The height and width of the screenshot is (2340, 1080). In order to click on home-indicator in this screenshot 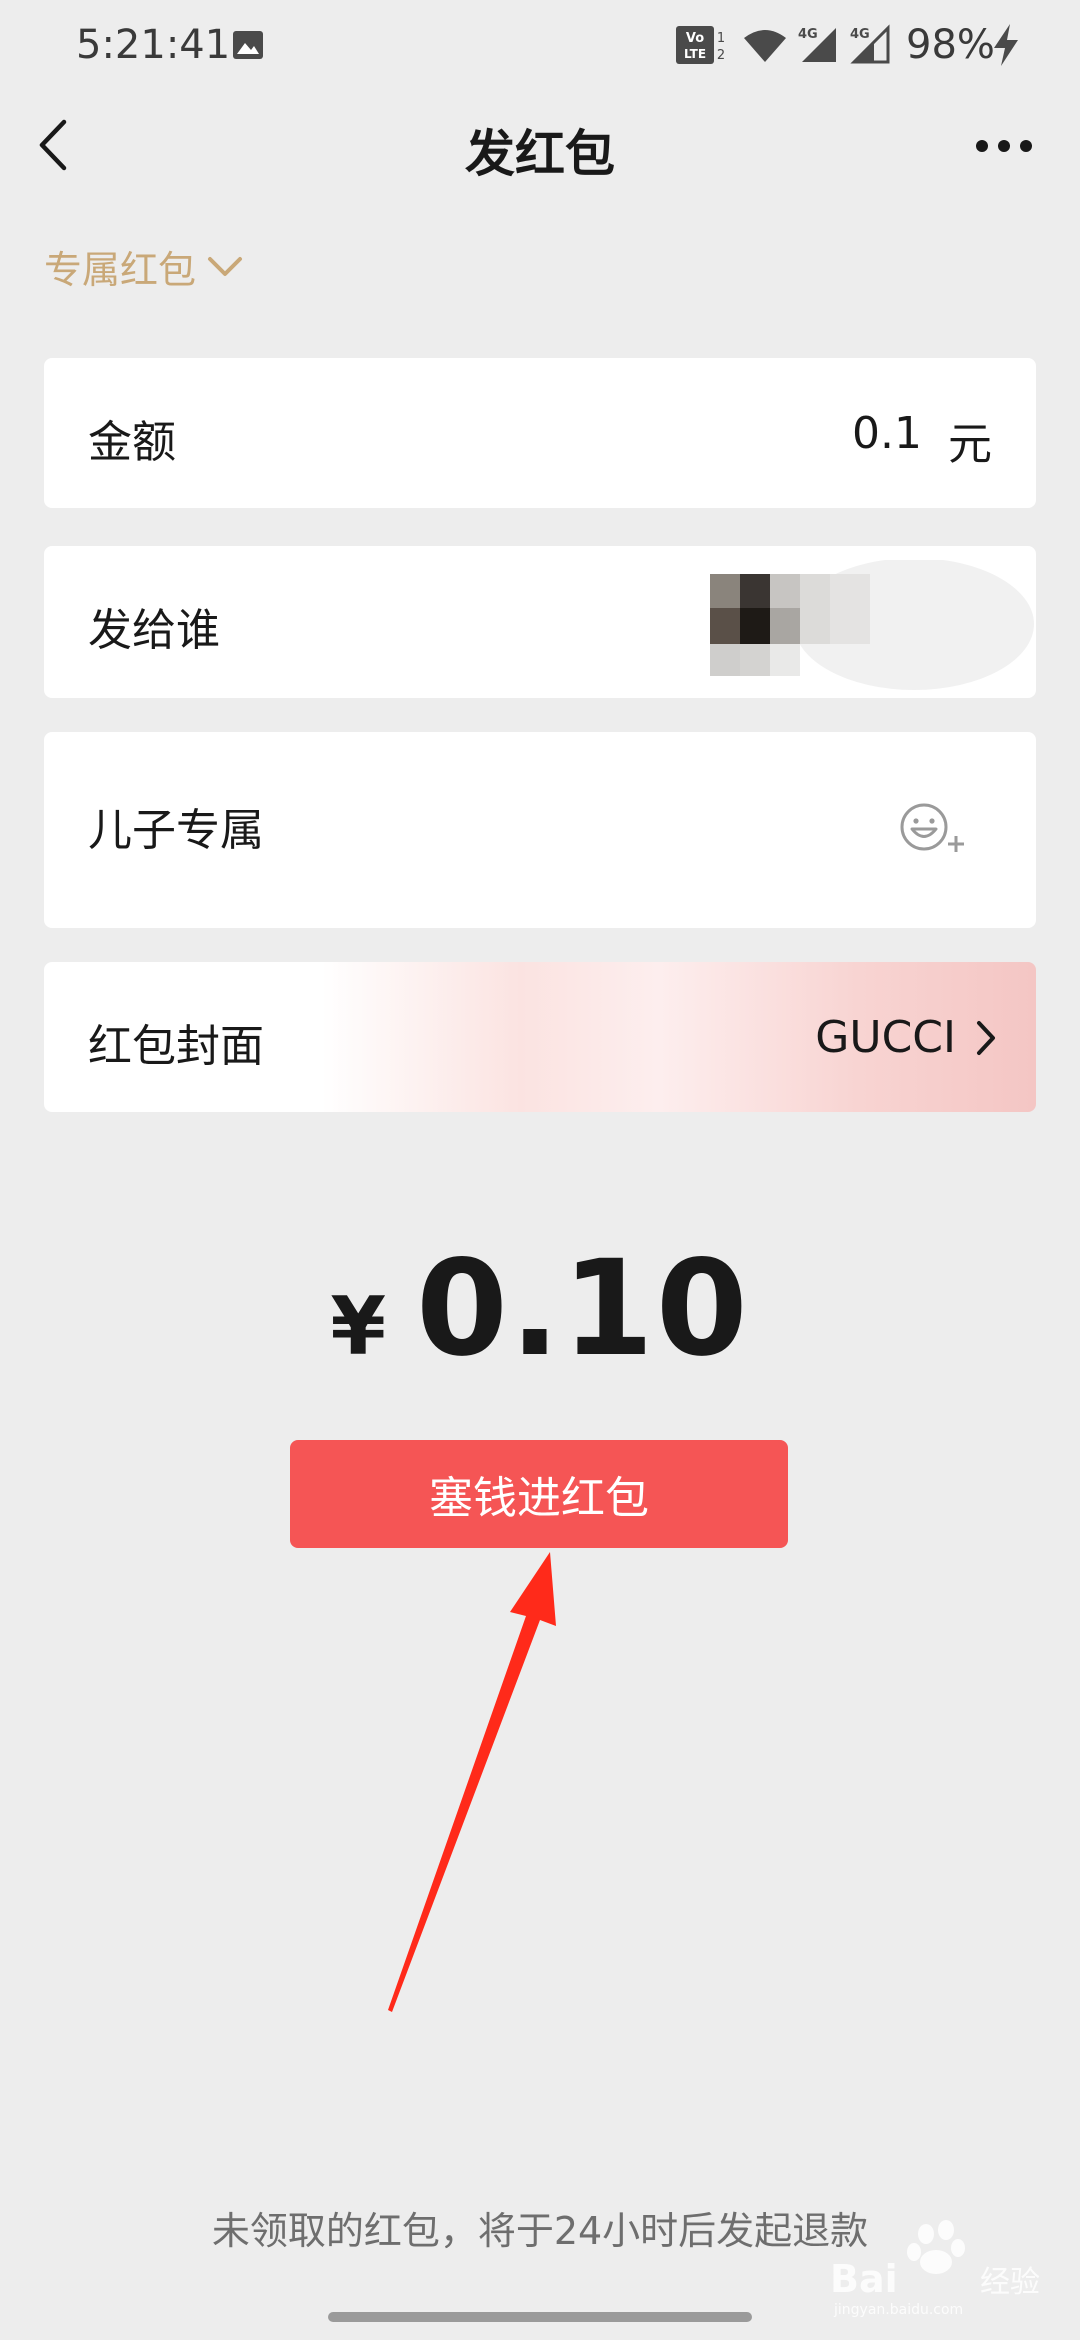, I will do `click(540, 2317)`.